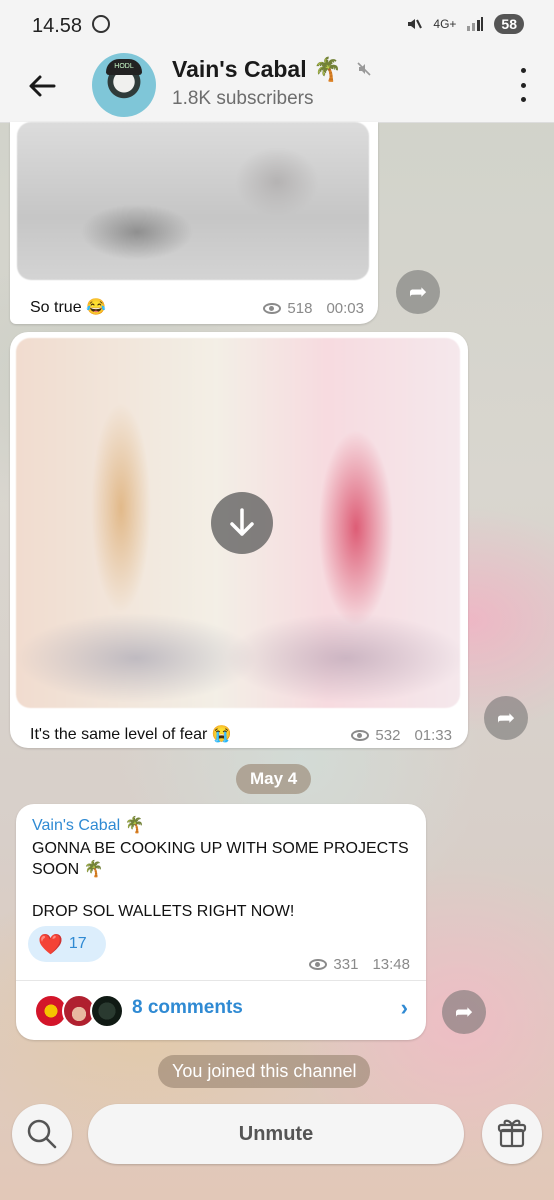 This screenshot has height=1200, width=554. What do you see at coordinates (274, 779) in the screenshot?
I see `date-separator: May 4` at bounding box center [274, 779].